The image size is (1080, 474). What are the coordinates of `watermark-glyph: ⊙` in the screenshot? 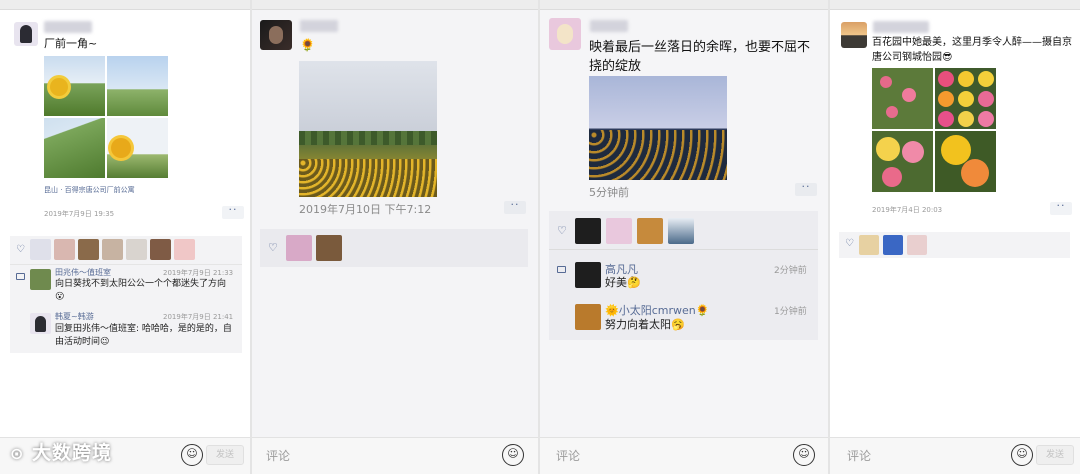 It's located at (17, 453).